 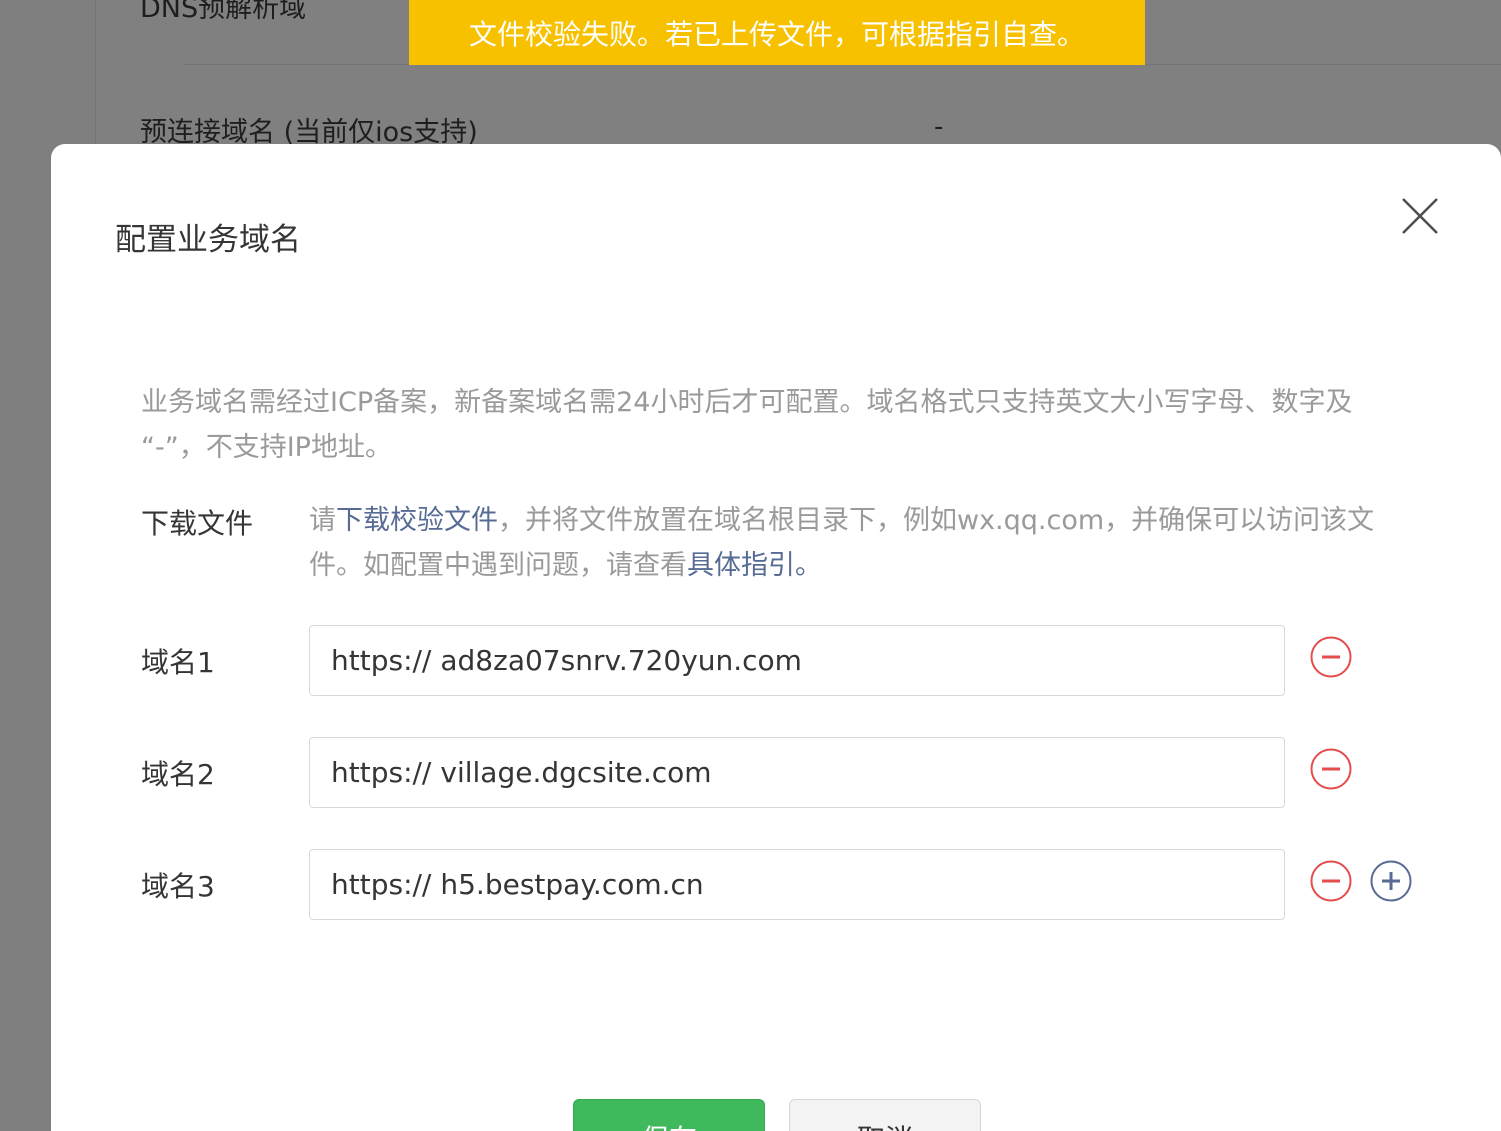 What do you see at coordinates (178, 774) in the screenshot?
I see `domain-2-label: 域名2` at bounding box center [178, 774].